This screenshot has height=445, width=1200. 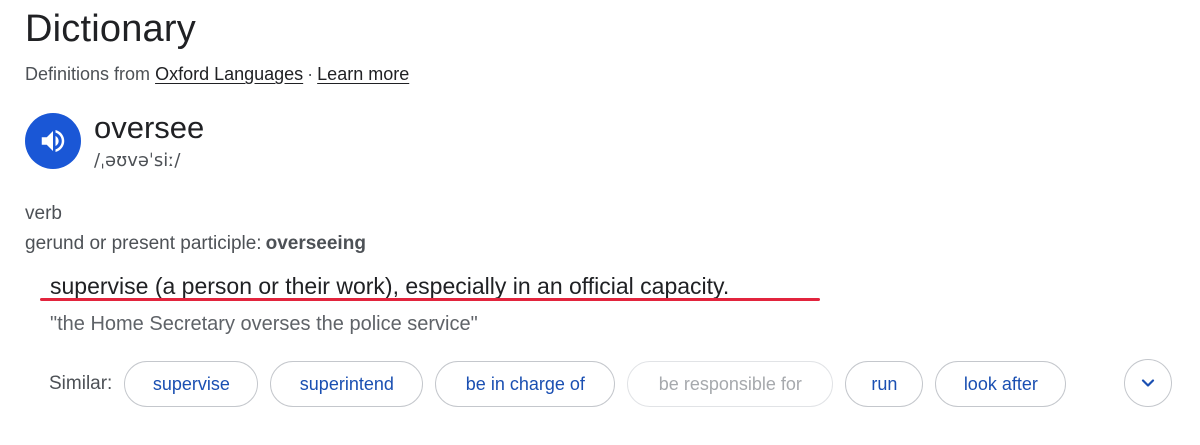 What do you see at coordinates (81, 383) in the screenshot?
I see `similar-label: Similar:` at bounding box center [81, 383].